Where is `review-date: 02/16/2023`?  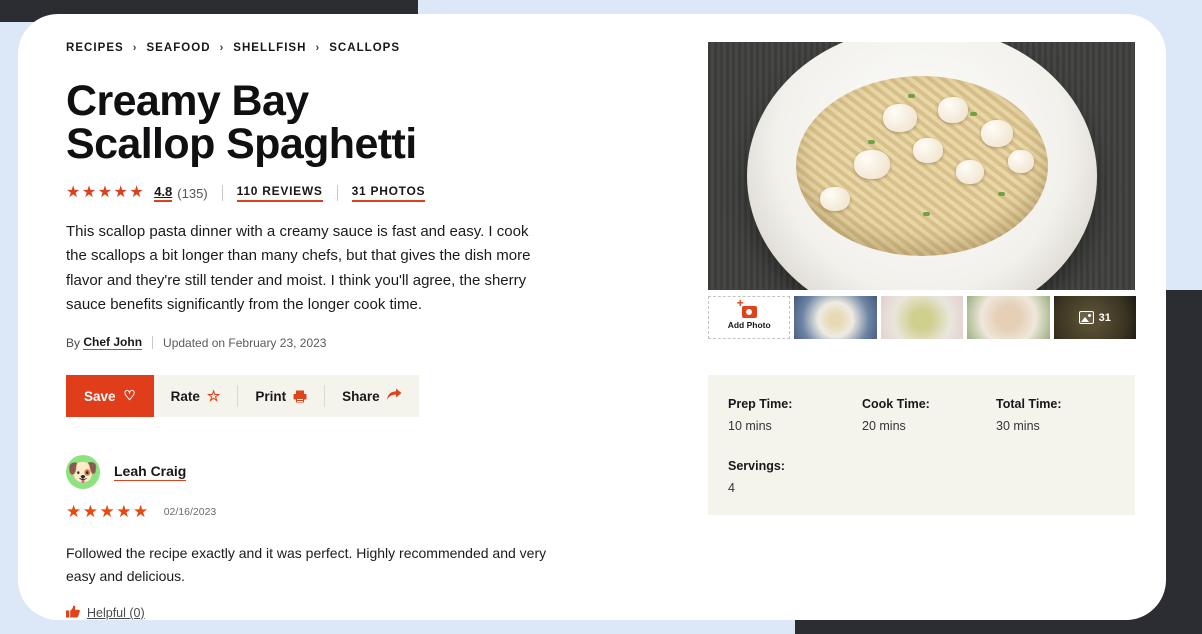 review-date: 02/16/2023 is located at coordinates (190, 511).